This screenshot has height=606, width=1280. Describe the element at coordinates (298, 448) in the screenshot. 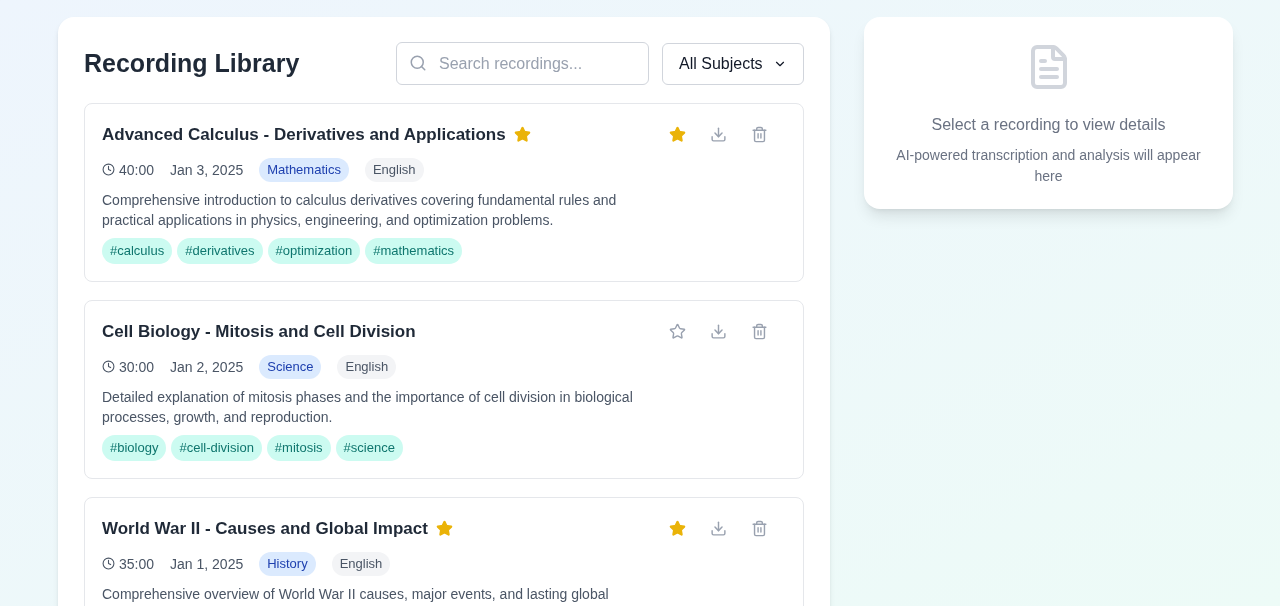

I see `tag: #mitosis` at that location.